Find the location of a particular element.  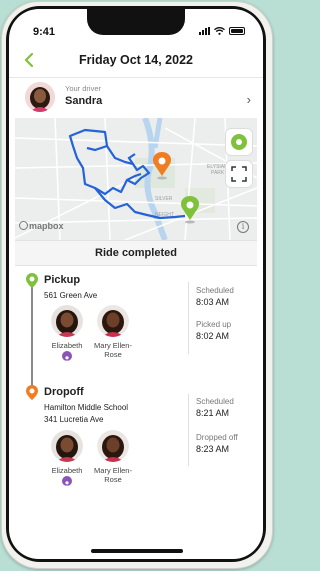

dropoff-title: Dropoff is located at coordinates (64, 392).